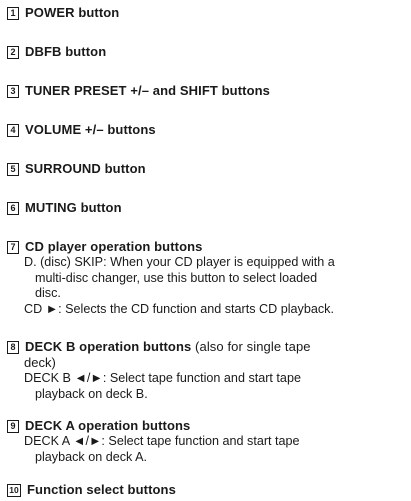 The width and height of the screenshot is (411, 501). I want to click on list-item-tuner-preset: 3 TUNER PRESET +/– and SHIFT buttons, so click(207, 91).